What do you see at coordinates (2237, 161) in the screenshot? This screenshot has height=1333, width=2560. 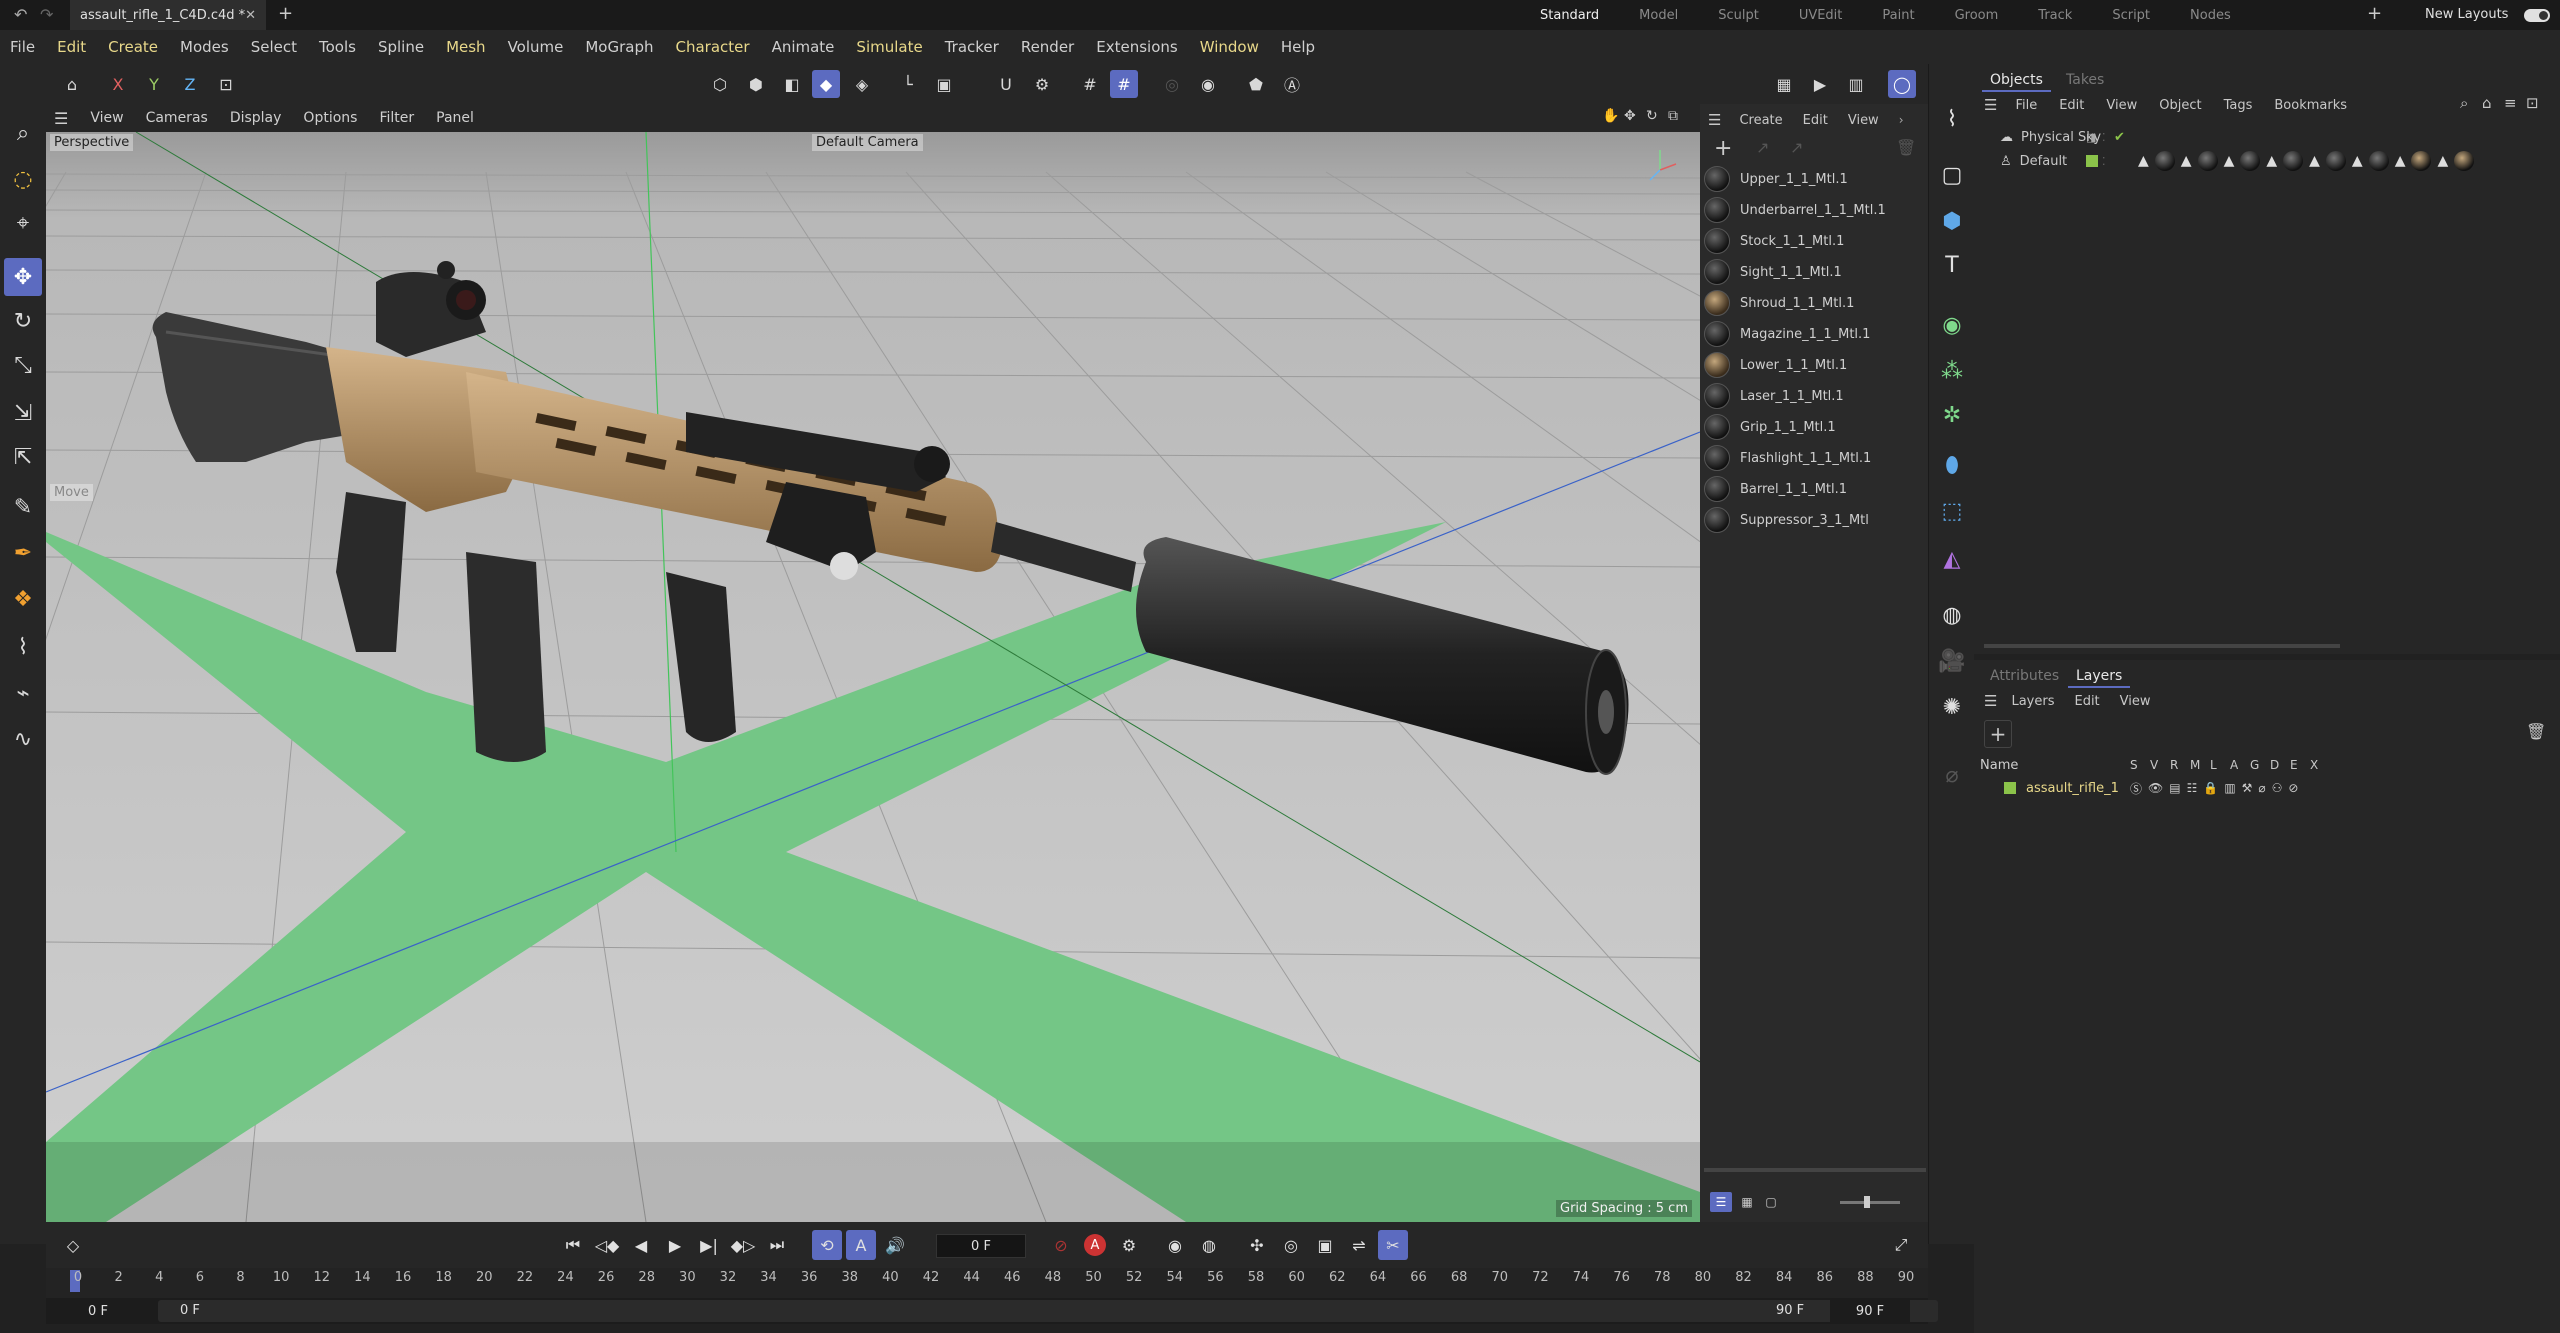 I see `object-row-default: ♙ Default ⁚ ▲ ▲ ▲ ▲ ▲ ▲ ▲ ▲` at bounding box center [2237, 161].